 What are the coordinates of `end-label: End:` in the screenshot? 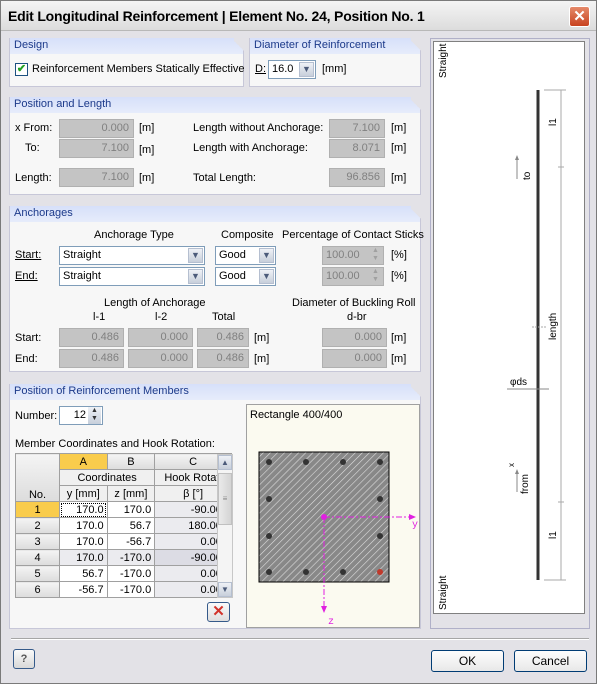 It's located at (26, 276).